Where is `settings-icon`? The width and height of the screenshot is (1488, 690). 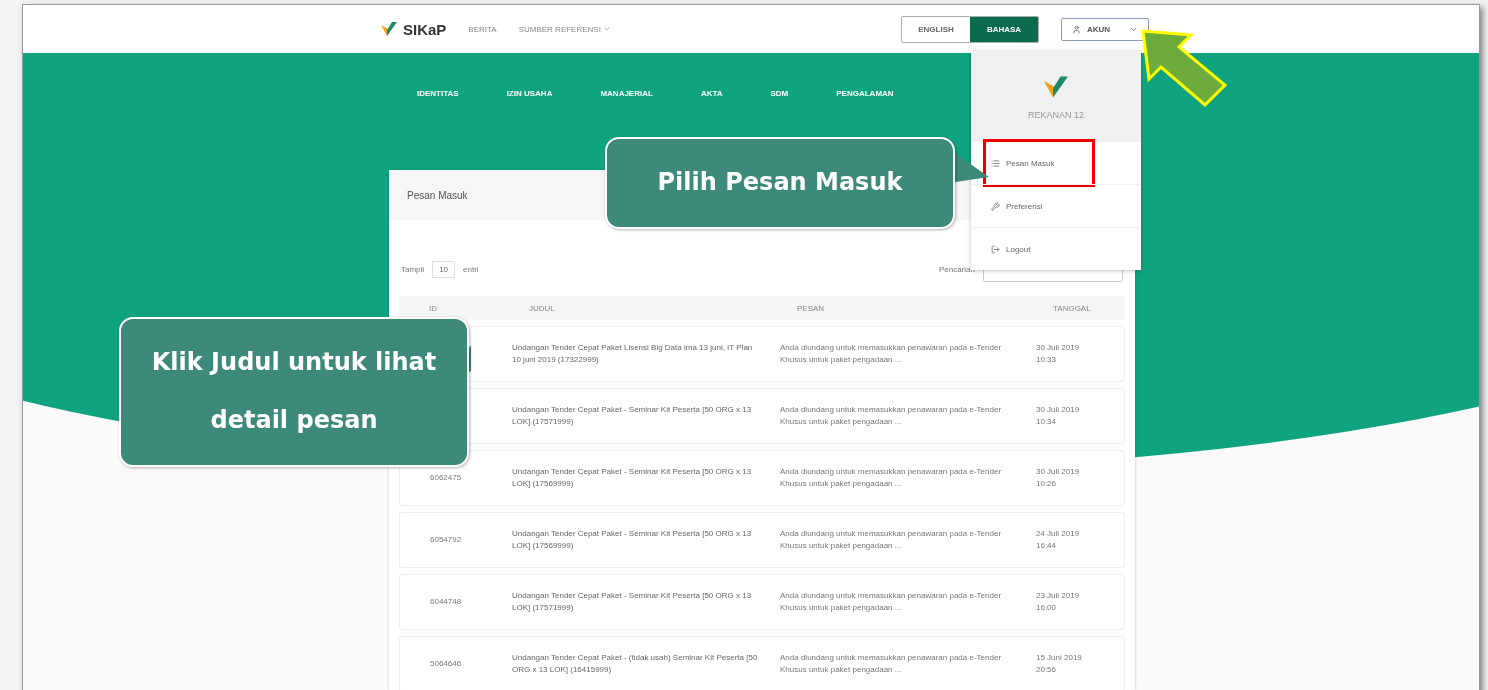 settings-icon is located at coordinates (995, 206).